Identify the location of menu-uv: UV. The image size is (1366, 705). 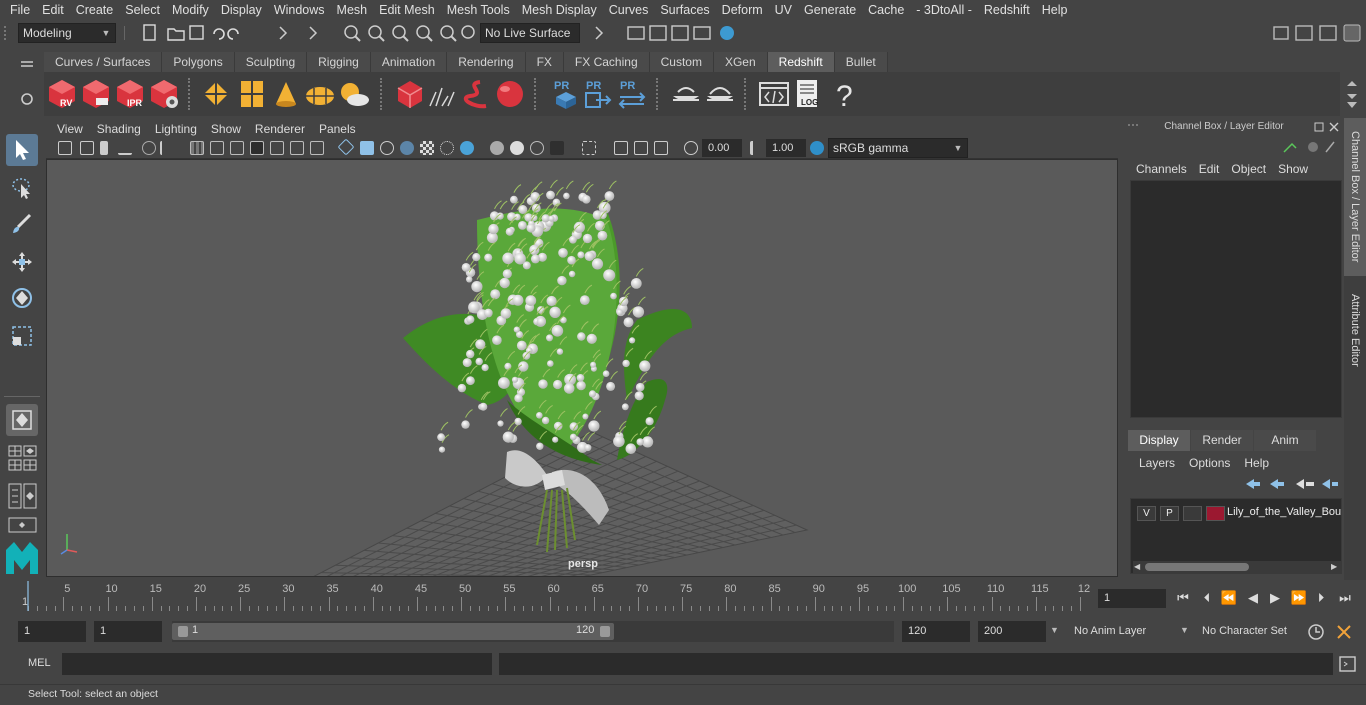
(783, 10).